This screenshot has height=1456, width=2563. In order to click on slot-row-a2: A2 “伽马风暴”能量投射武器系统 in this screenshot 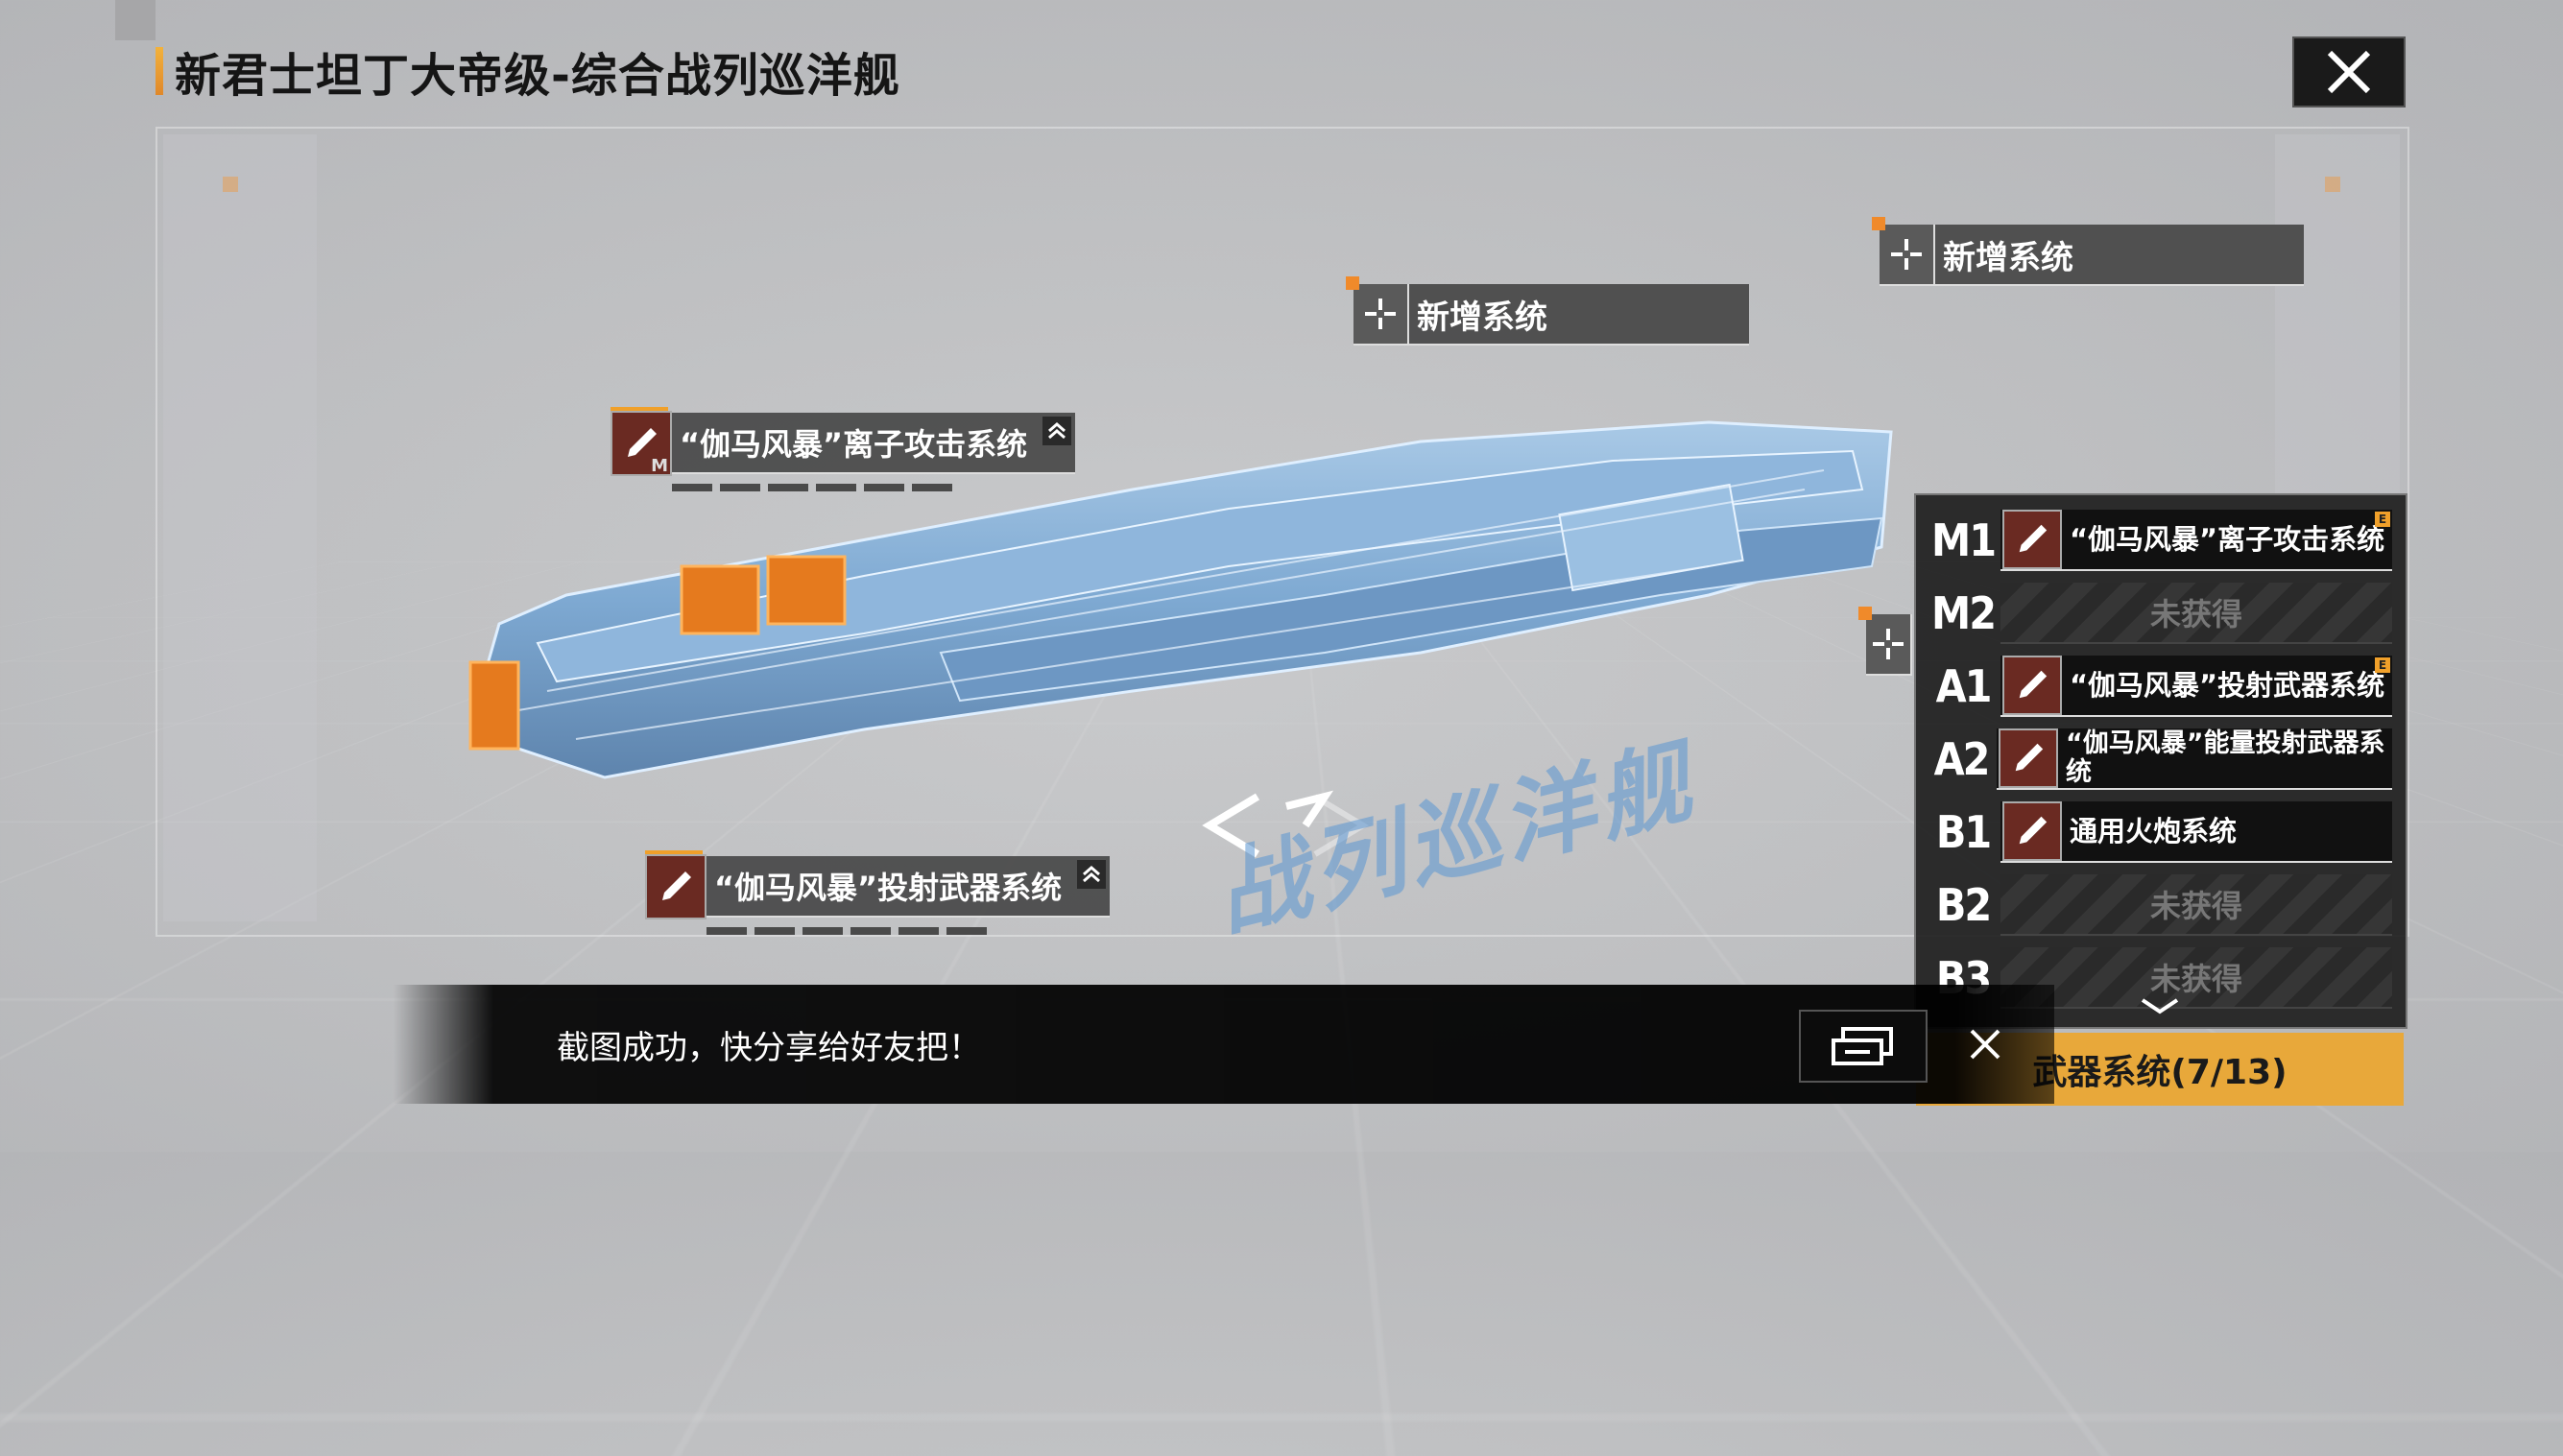, I will do `click(2159, 759)`.